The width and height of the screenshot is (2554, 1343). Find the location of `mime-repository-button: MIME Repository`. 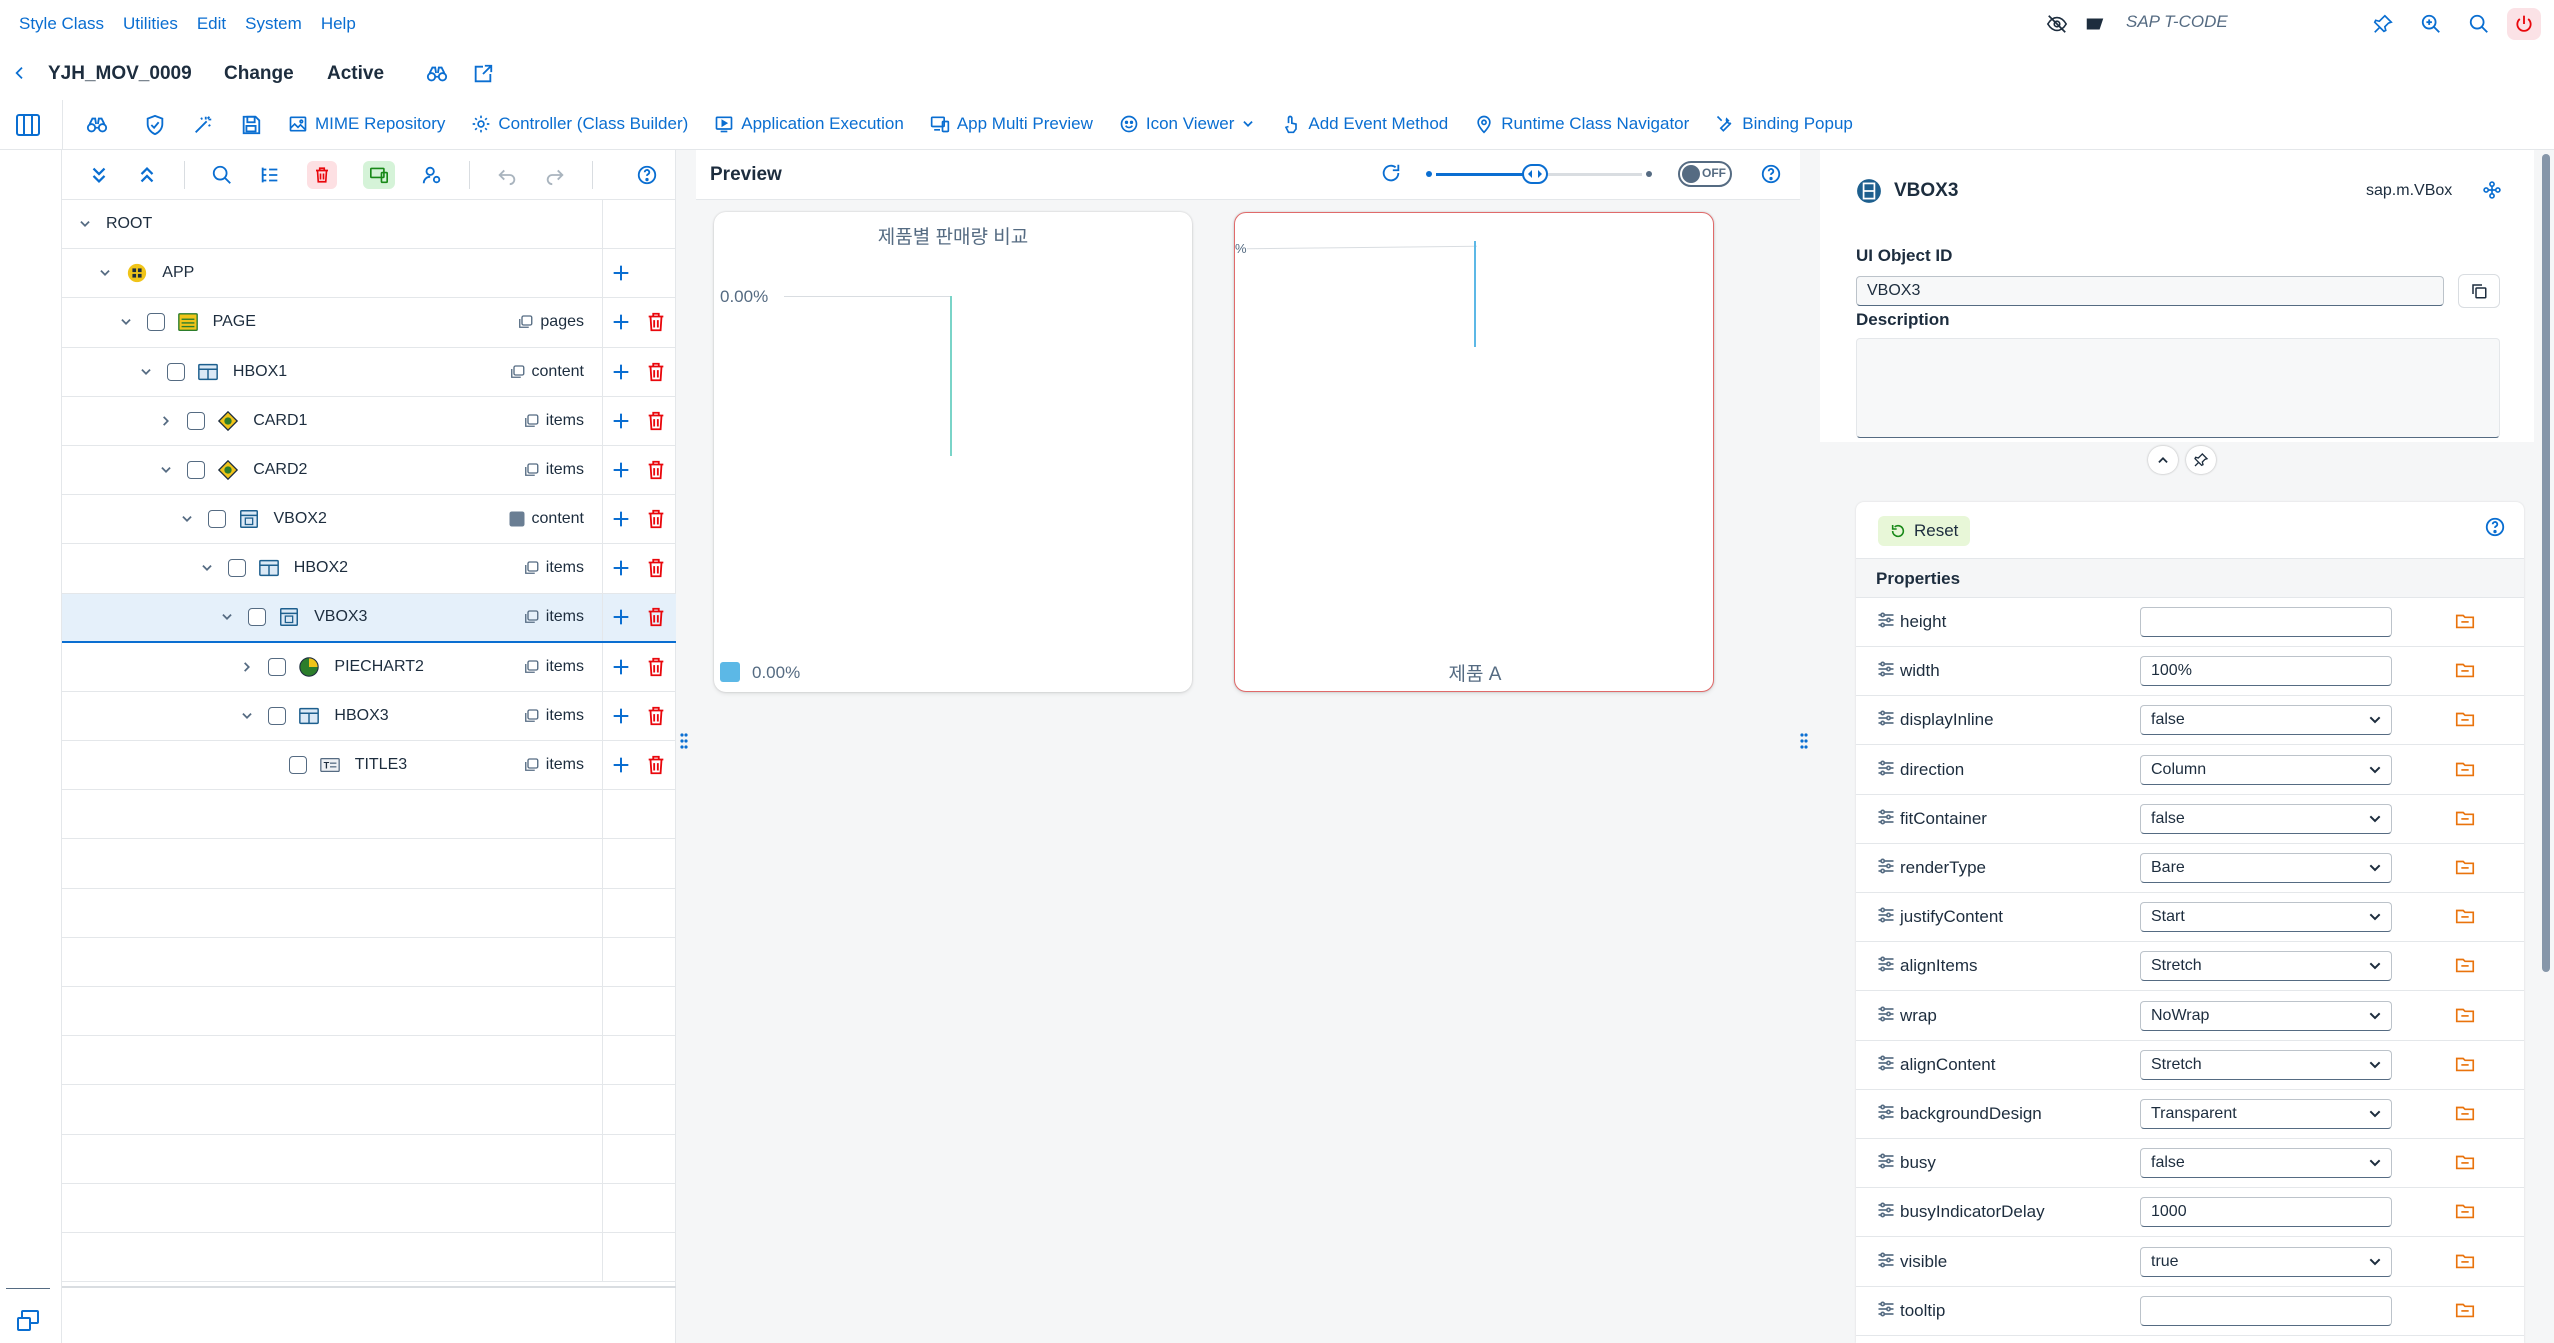

mime-repository-button: MIME Repository is located at coordinates (366, 124).